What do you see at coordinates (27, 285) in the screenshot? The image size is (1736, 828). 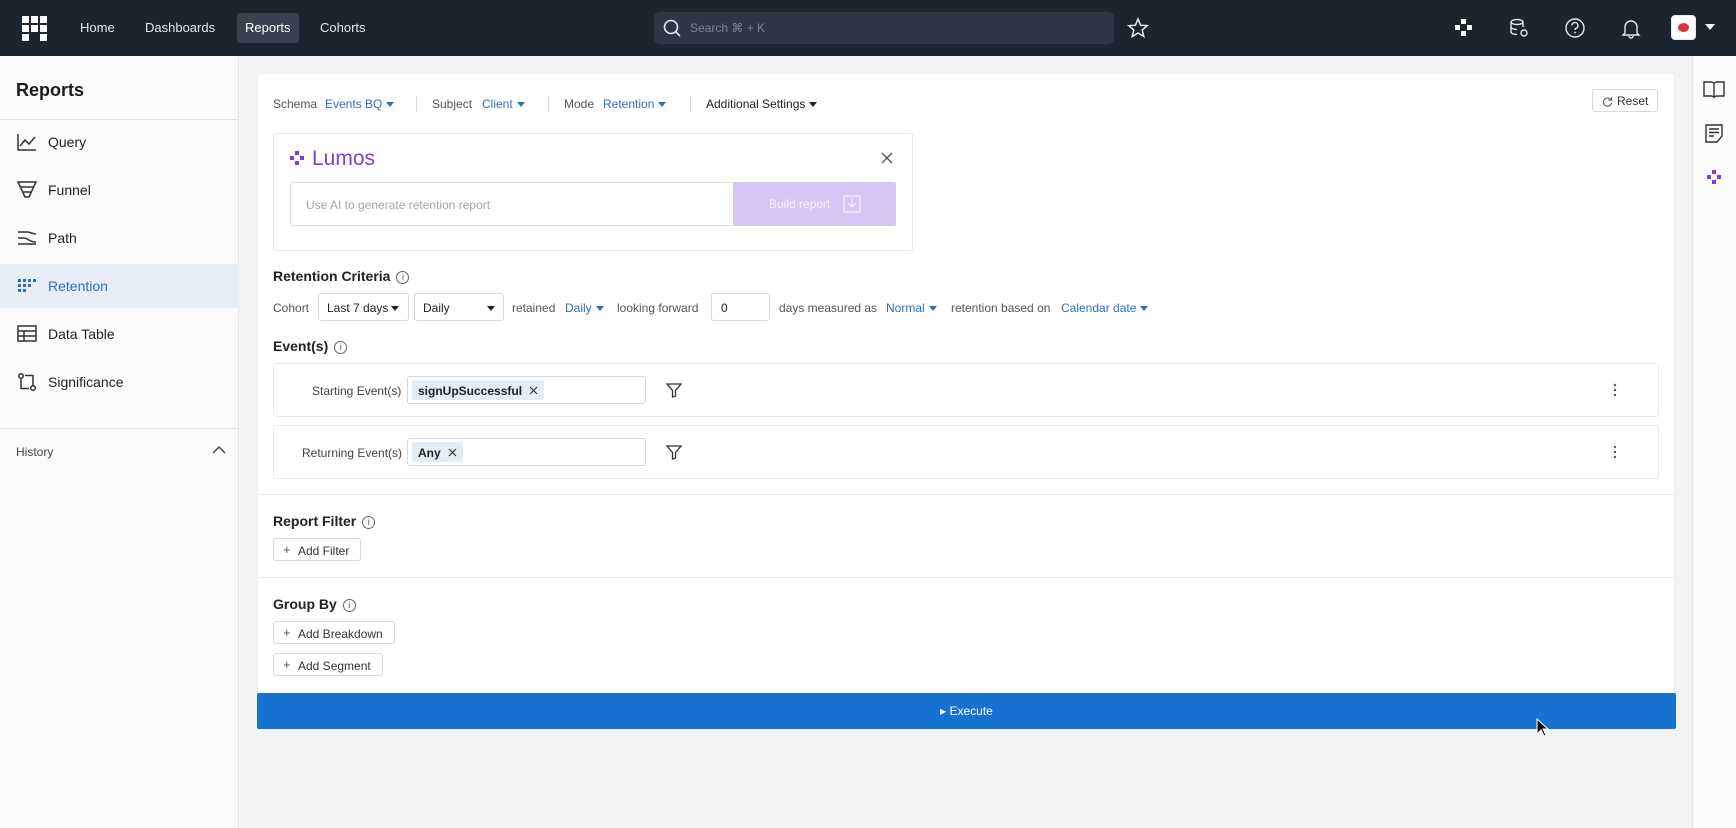 I see `retention-grid-icon` at bounding box center [27, 285].